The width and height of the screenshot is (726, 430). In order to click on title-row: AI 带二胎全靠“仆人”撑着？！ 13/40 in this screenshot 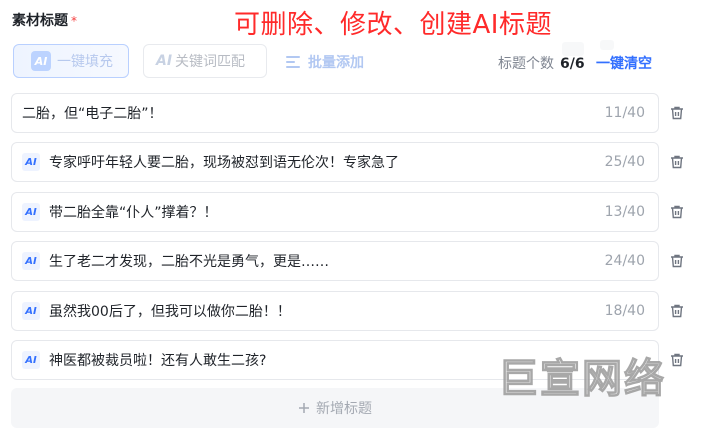, I will do `click(335, 212)`.